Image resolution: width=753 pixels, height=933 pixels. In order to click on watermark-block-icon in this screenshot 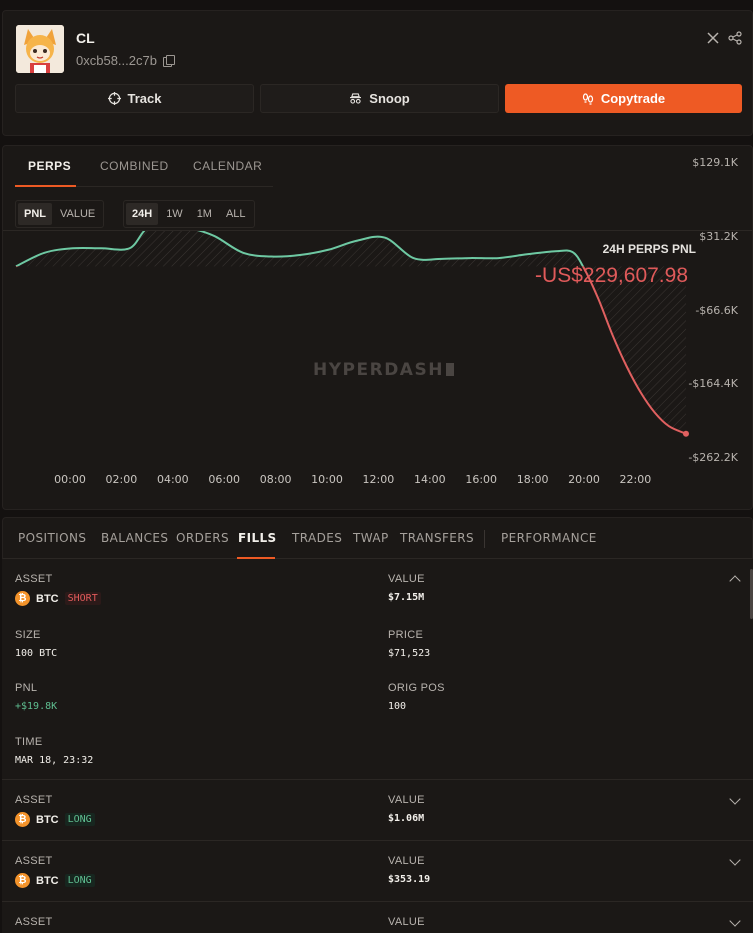, I will do `click(449, 369)`.